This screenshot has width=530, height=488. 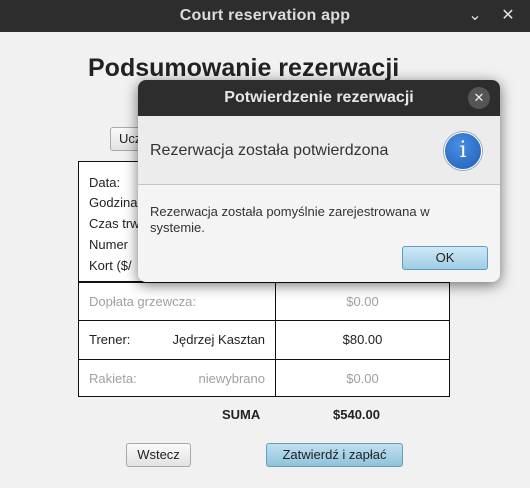 I want to click on heating-price: $0.00, so click(x=362, y=301).